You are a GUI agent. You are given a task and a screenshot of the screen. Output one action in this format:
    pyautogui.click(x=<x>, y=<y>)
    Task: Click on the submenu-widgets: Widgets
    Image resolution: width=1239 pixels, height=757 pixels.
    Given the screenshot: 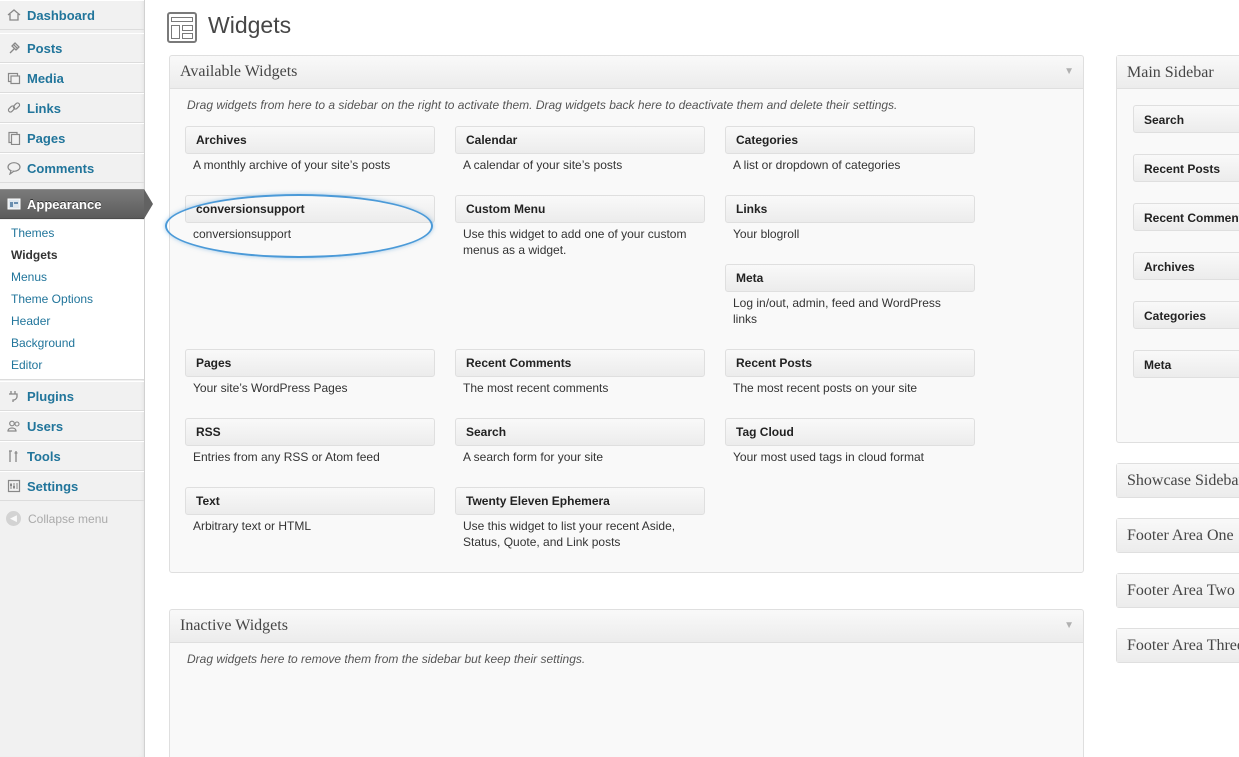 What is the action you would take?
    pyautogui.click(x=34, y=255)
    